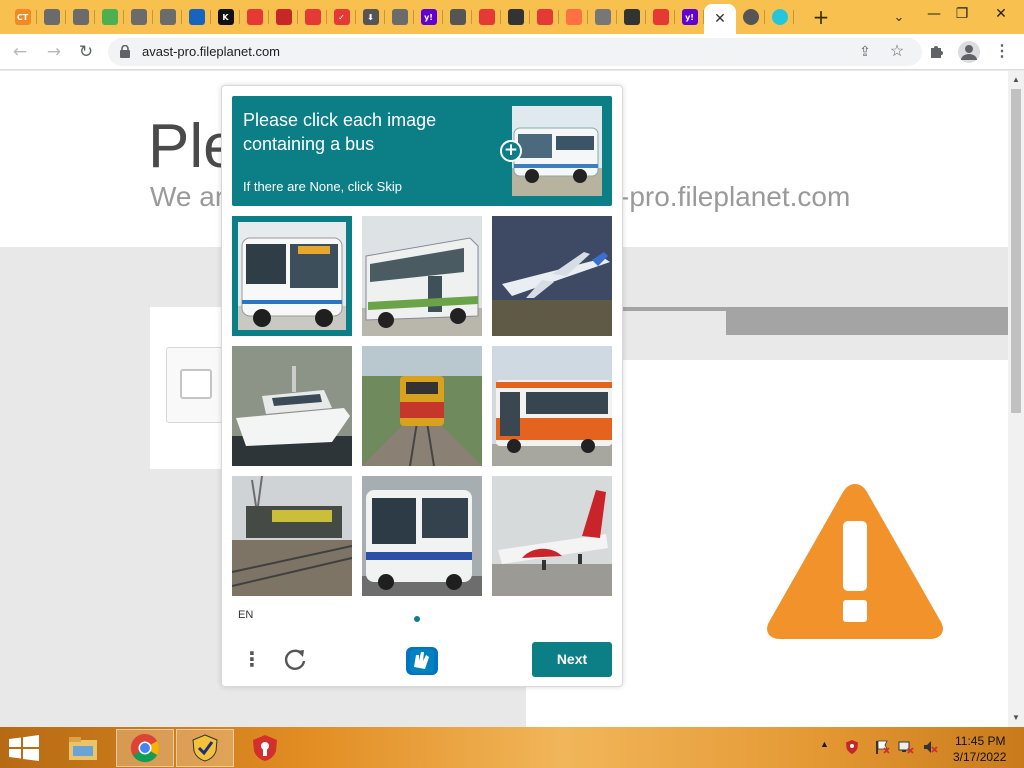 The image size is (1024, 768). I want to click on extensions-puzzle-icon, so click(938, 52).